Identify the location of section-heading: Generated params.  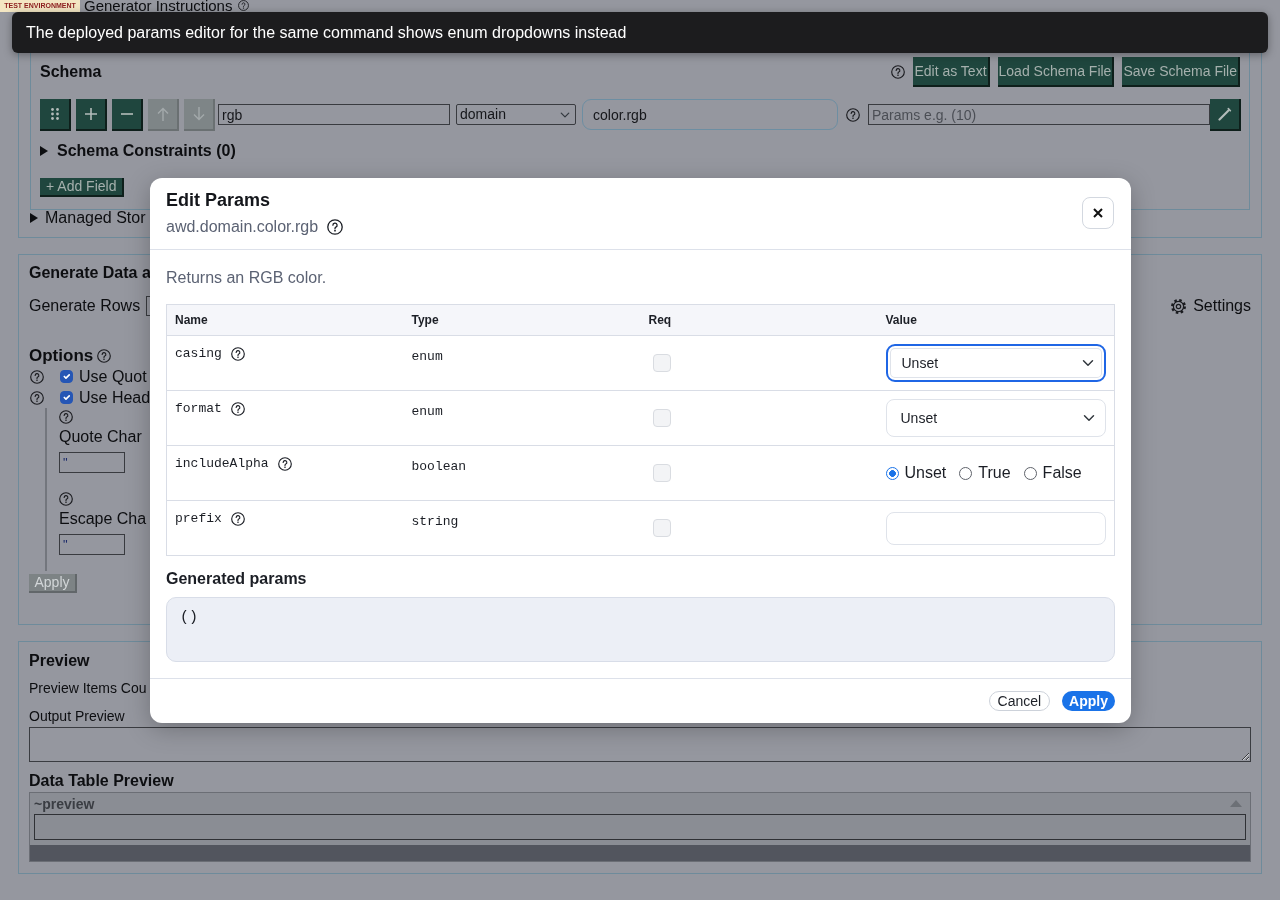
(236, 579).